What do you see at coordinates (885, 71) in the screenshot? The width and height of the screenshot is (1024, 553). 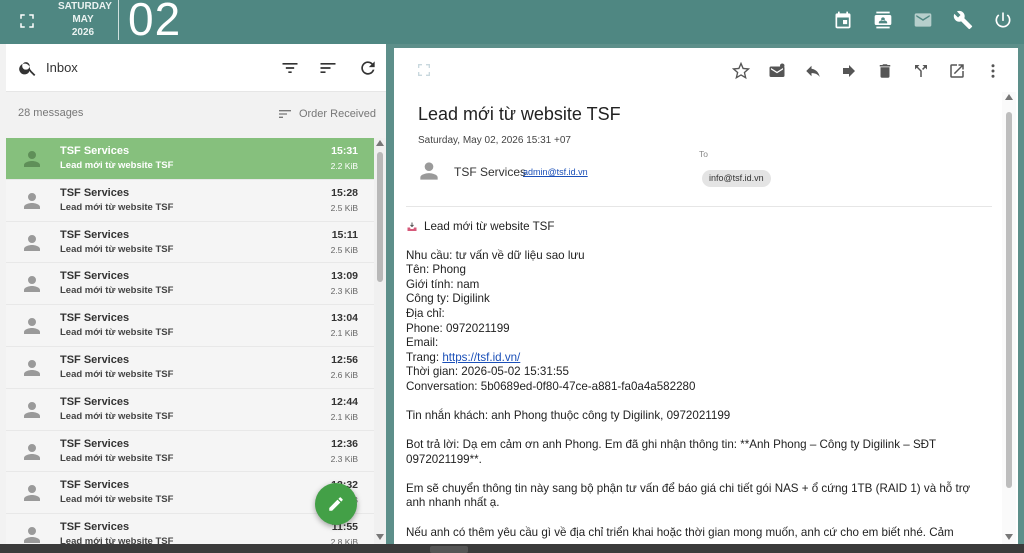 I see `delete-icon` at bounding box center [885, 71].